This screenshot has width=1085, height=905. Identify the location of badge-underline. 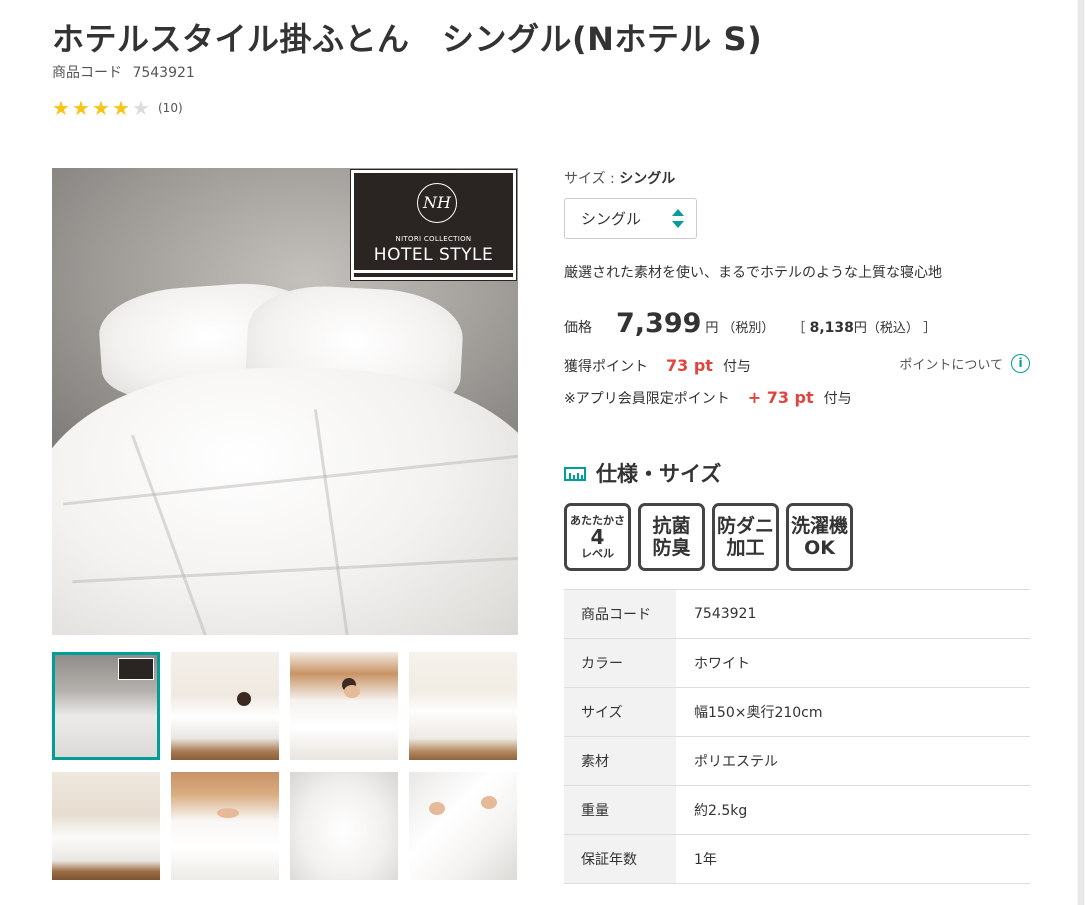
(433, 271).